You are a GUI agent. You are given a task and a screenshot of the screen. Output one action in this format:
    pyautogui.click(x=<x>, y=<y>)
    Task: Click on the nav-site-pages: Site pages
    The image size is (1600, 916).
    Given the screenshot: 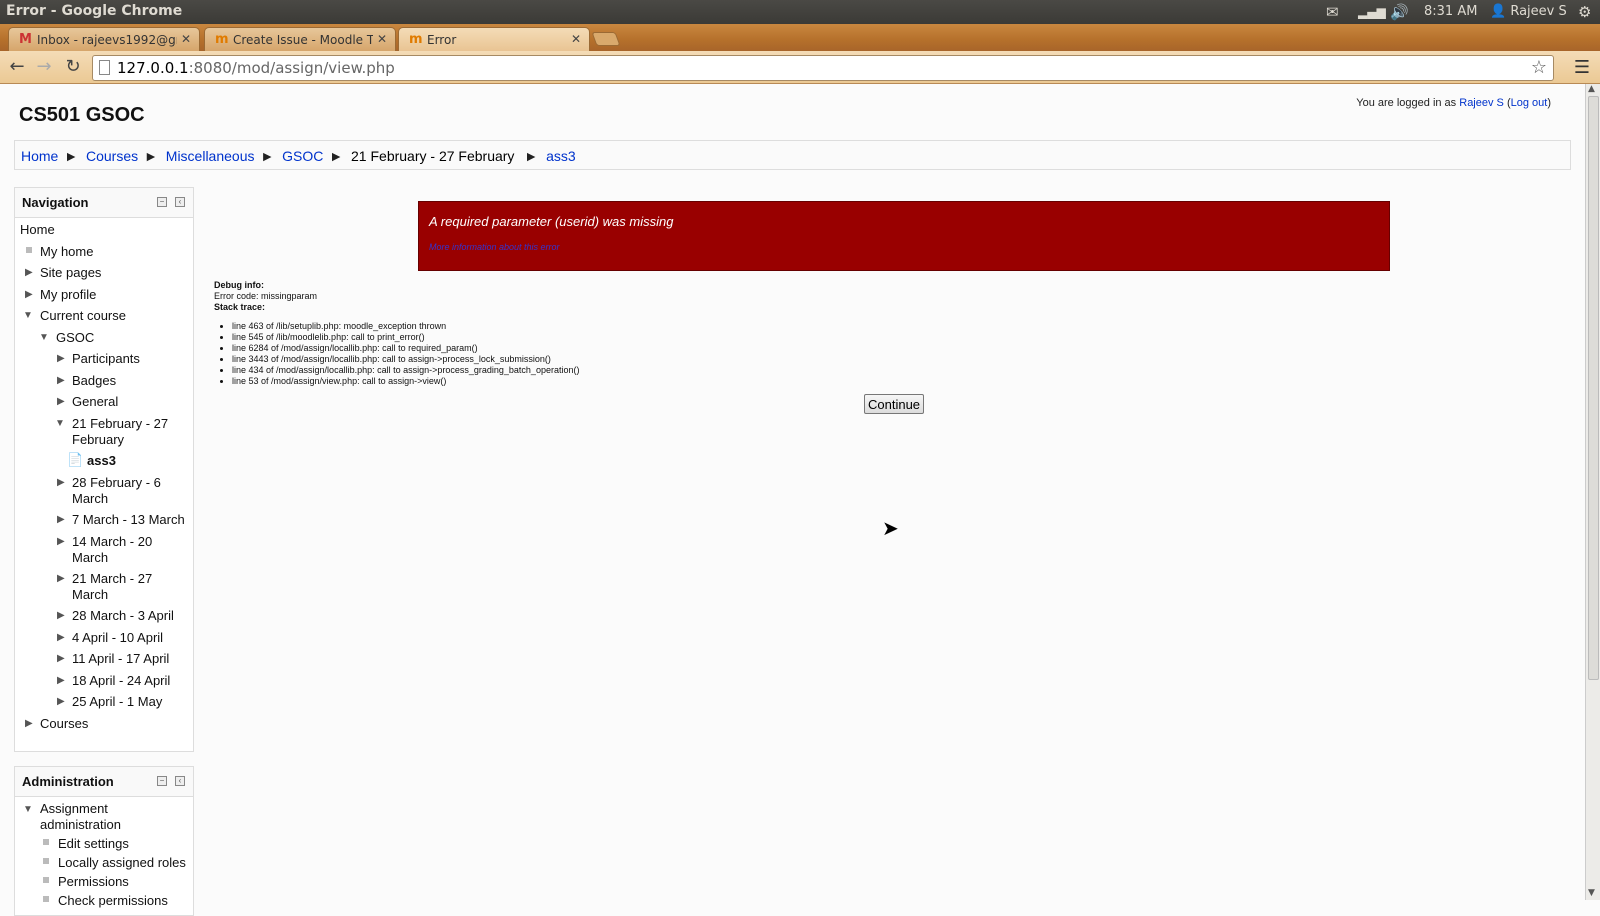 What is the action you would take?
    pyautogui.click(x=70, y=273)
    